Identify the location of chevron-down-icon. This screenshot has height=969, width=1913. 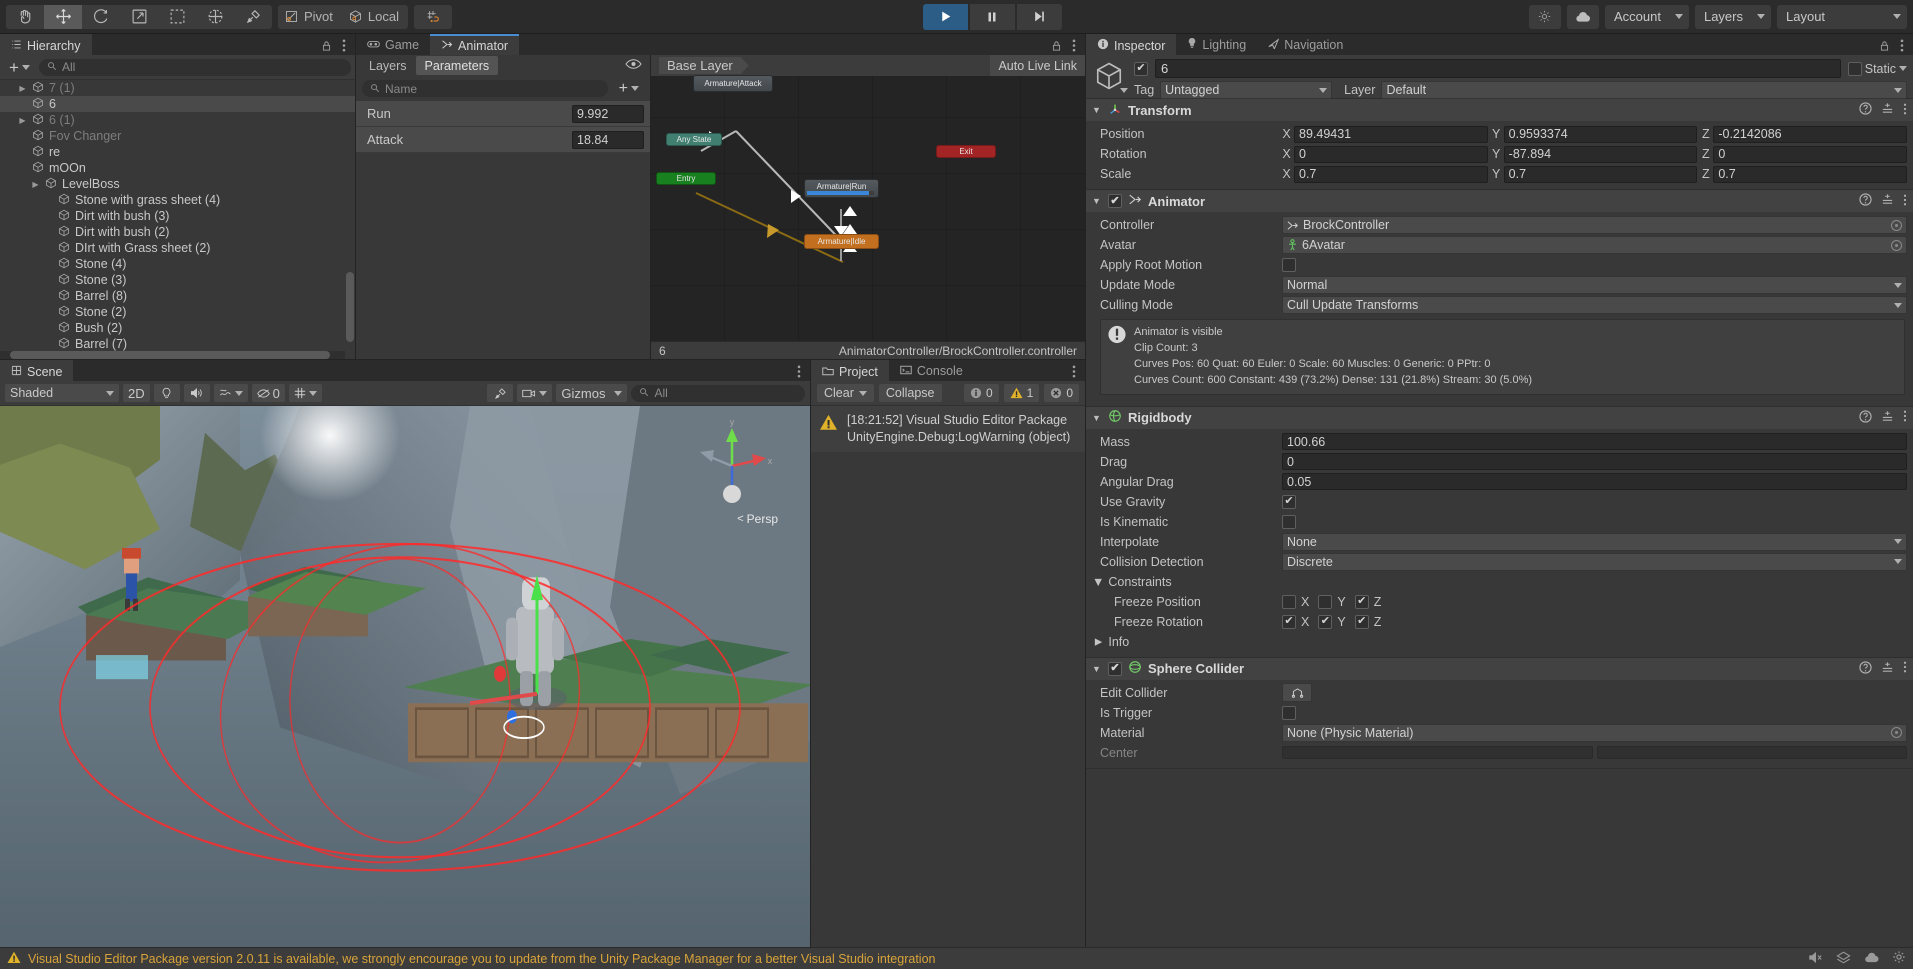
(1124, 90).